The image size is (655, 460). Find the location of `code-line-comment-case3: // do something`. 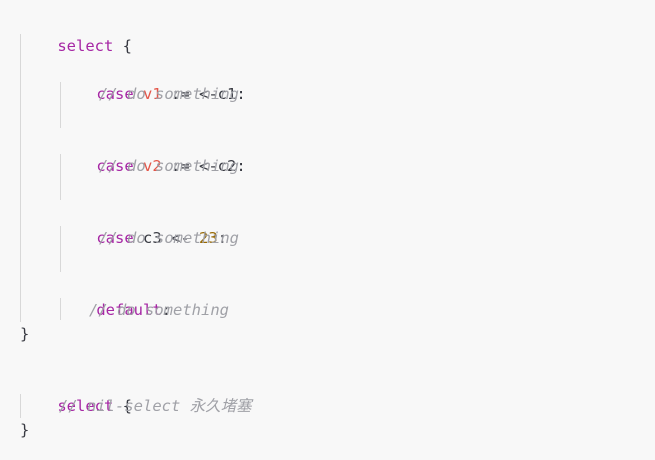

code-line-comment-case3: // do something is located at coordinates (169, 238).